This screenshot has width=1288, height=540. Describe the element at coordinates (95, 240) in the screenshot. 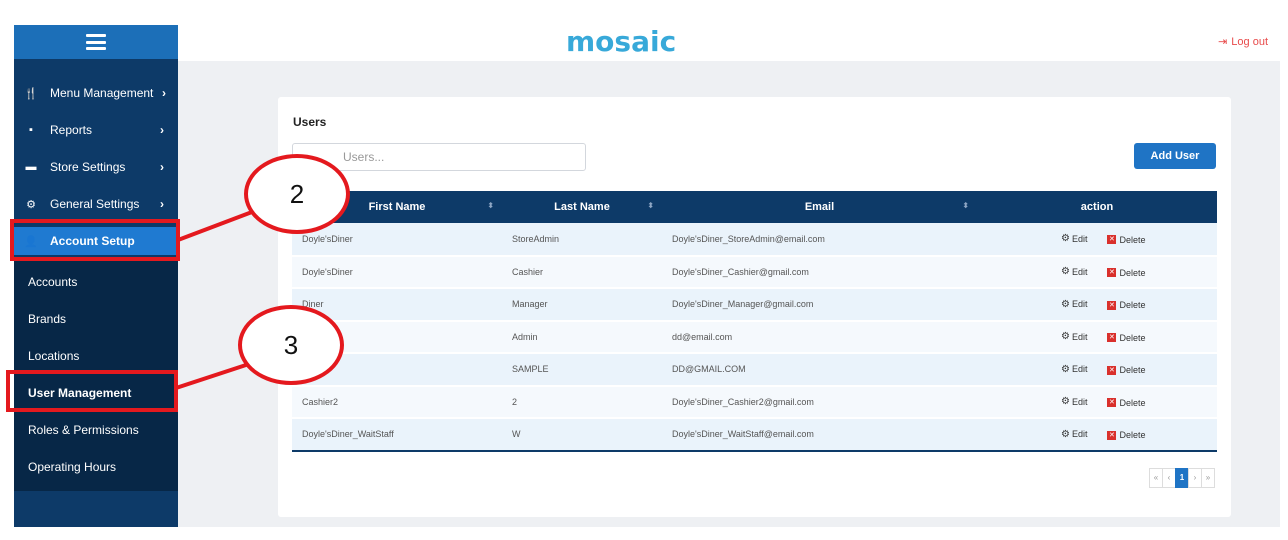

I see `highlight-account-setup` at that location.